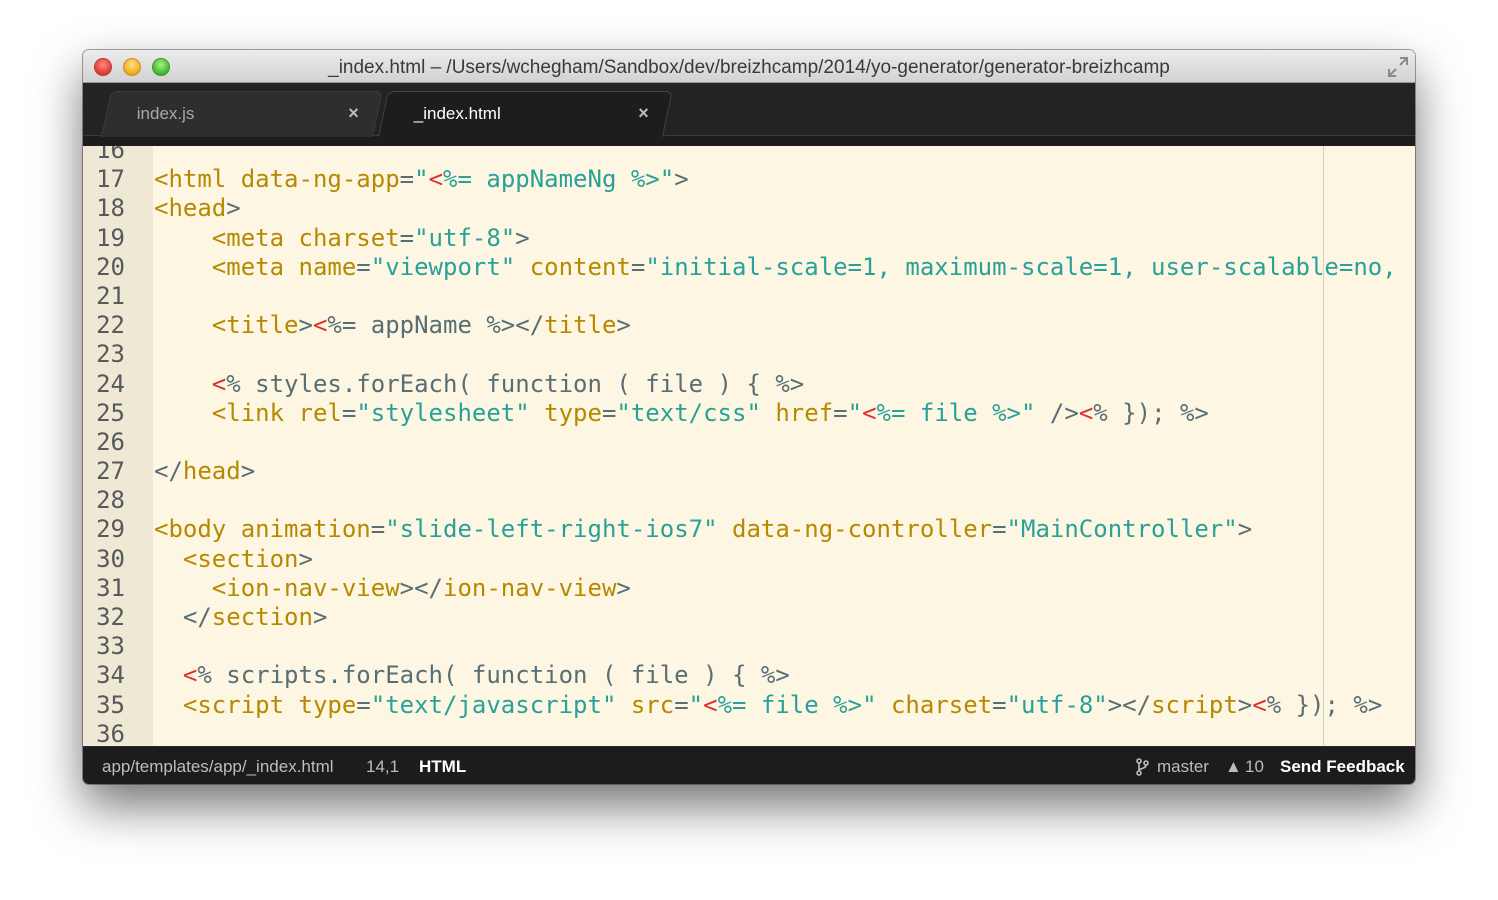 The width and height of the screenshot is (1498, 900). I want to click on code-line: 17 <html data-ng-app="<%= appNameNg %>">, so click(749, 179).